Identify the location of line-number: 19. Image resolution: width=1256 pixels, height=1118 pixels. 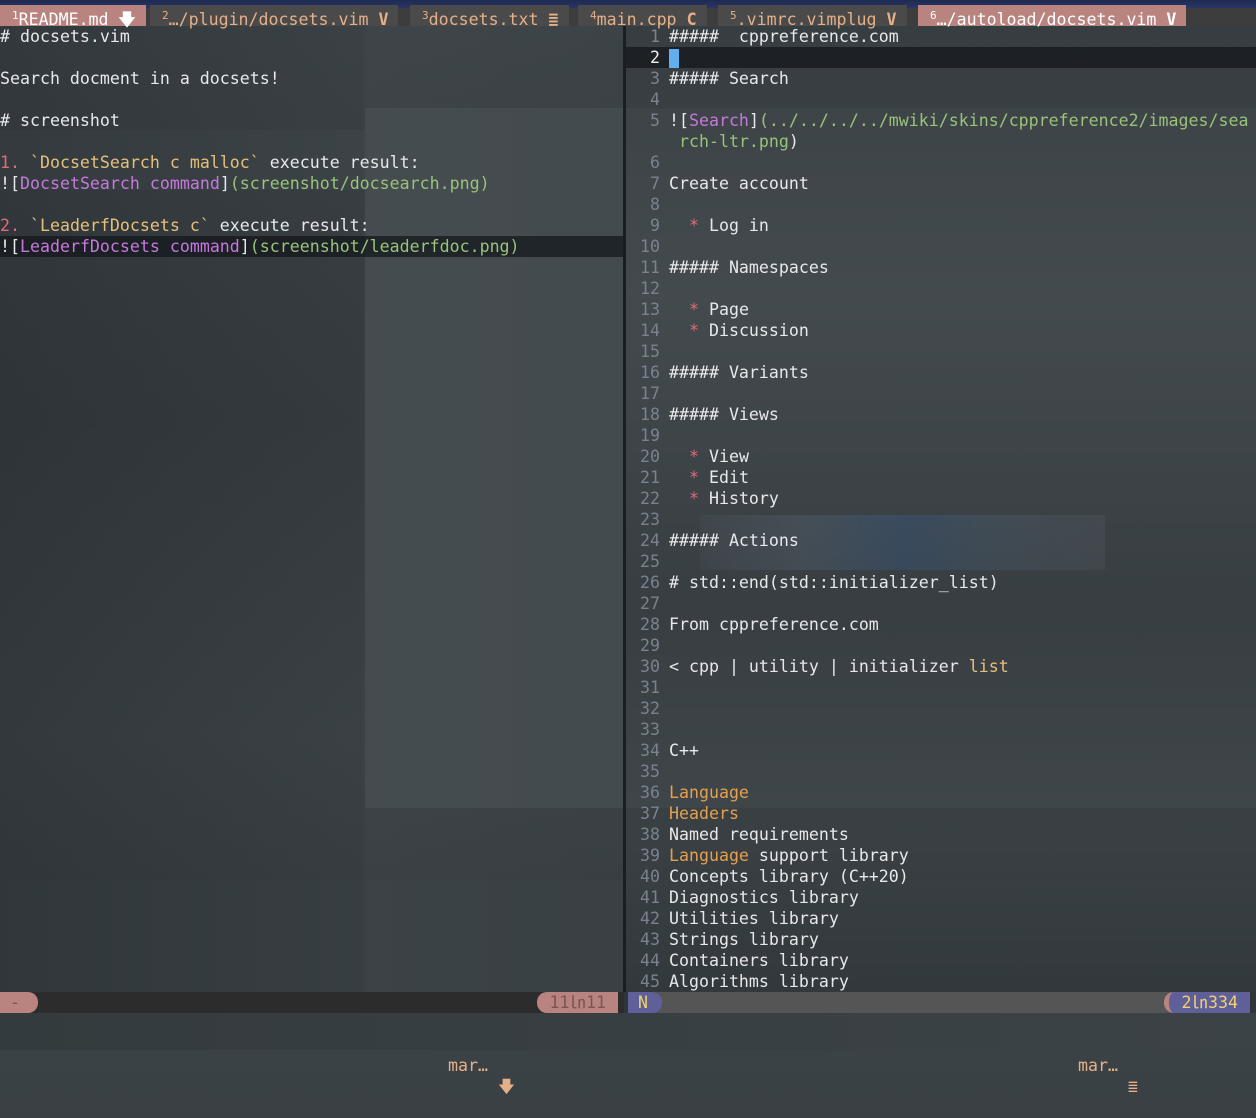
(650, 435).